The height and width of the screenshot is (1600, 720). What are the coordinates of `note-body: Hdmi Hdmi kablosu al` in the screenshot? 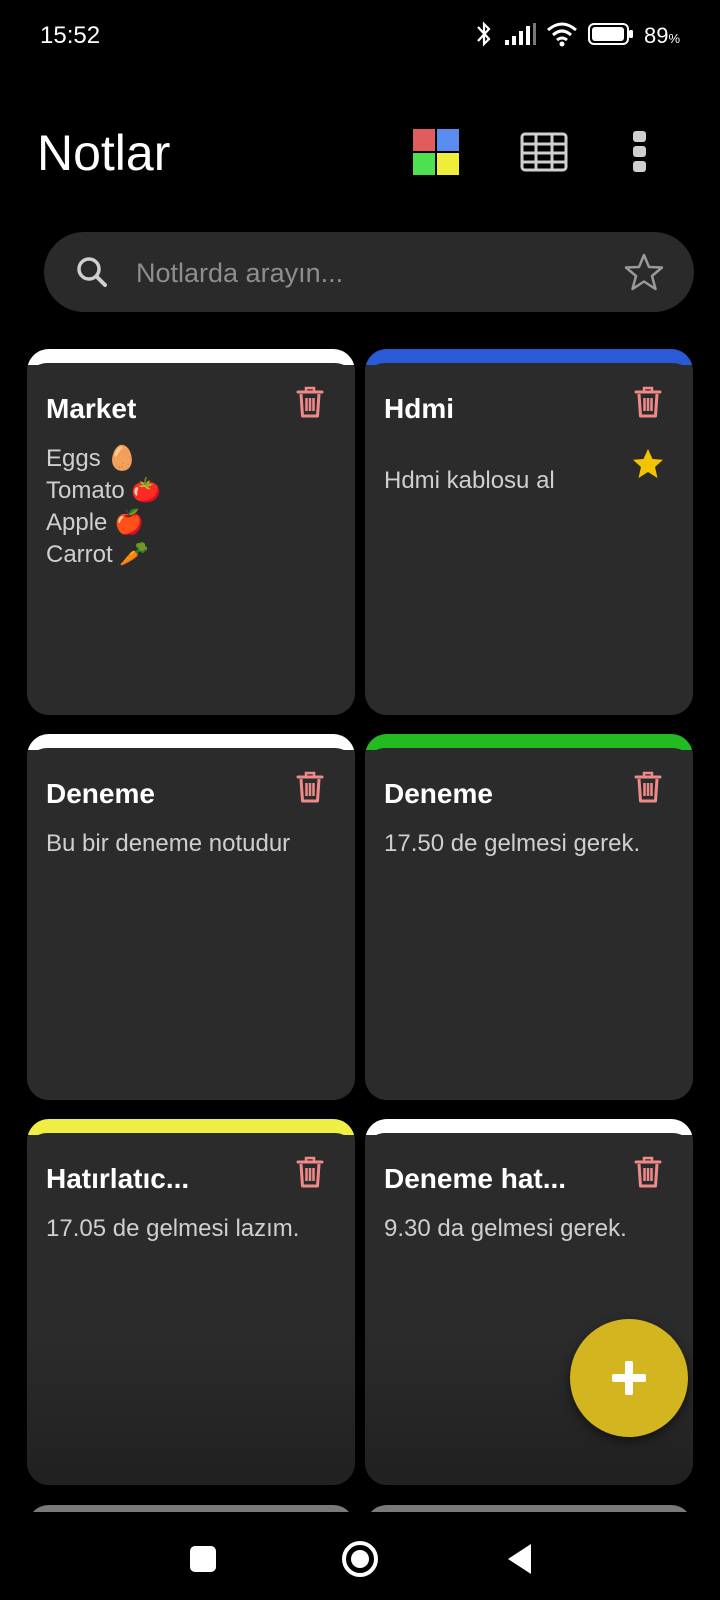 It's located at (529, 539).